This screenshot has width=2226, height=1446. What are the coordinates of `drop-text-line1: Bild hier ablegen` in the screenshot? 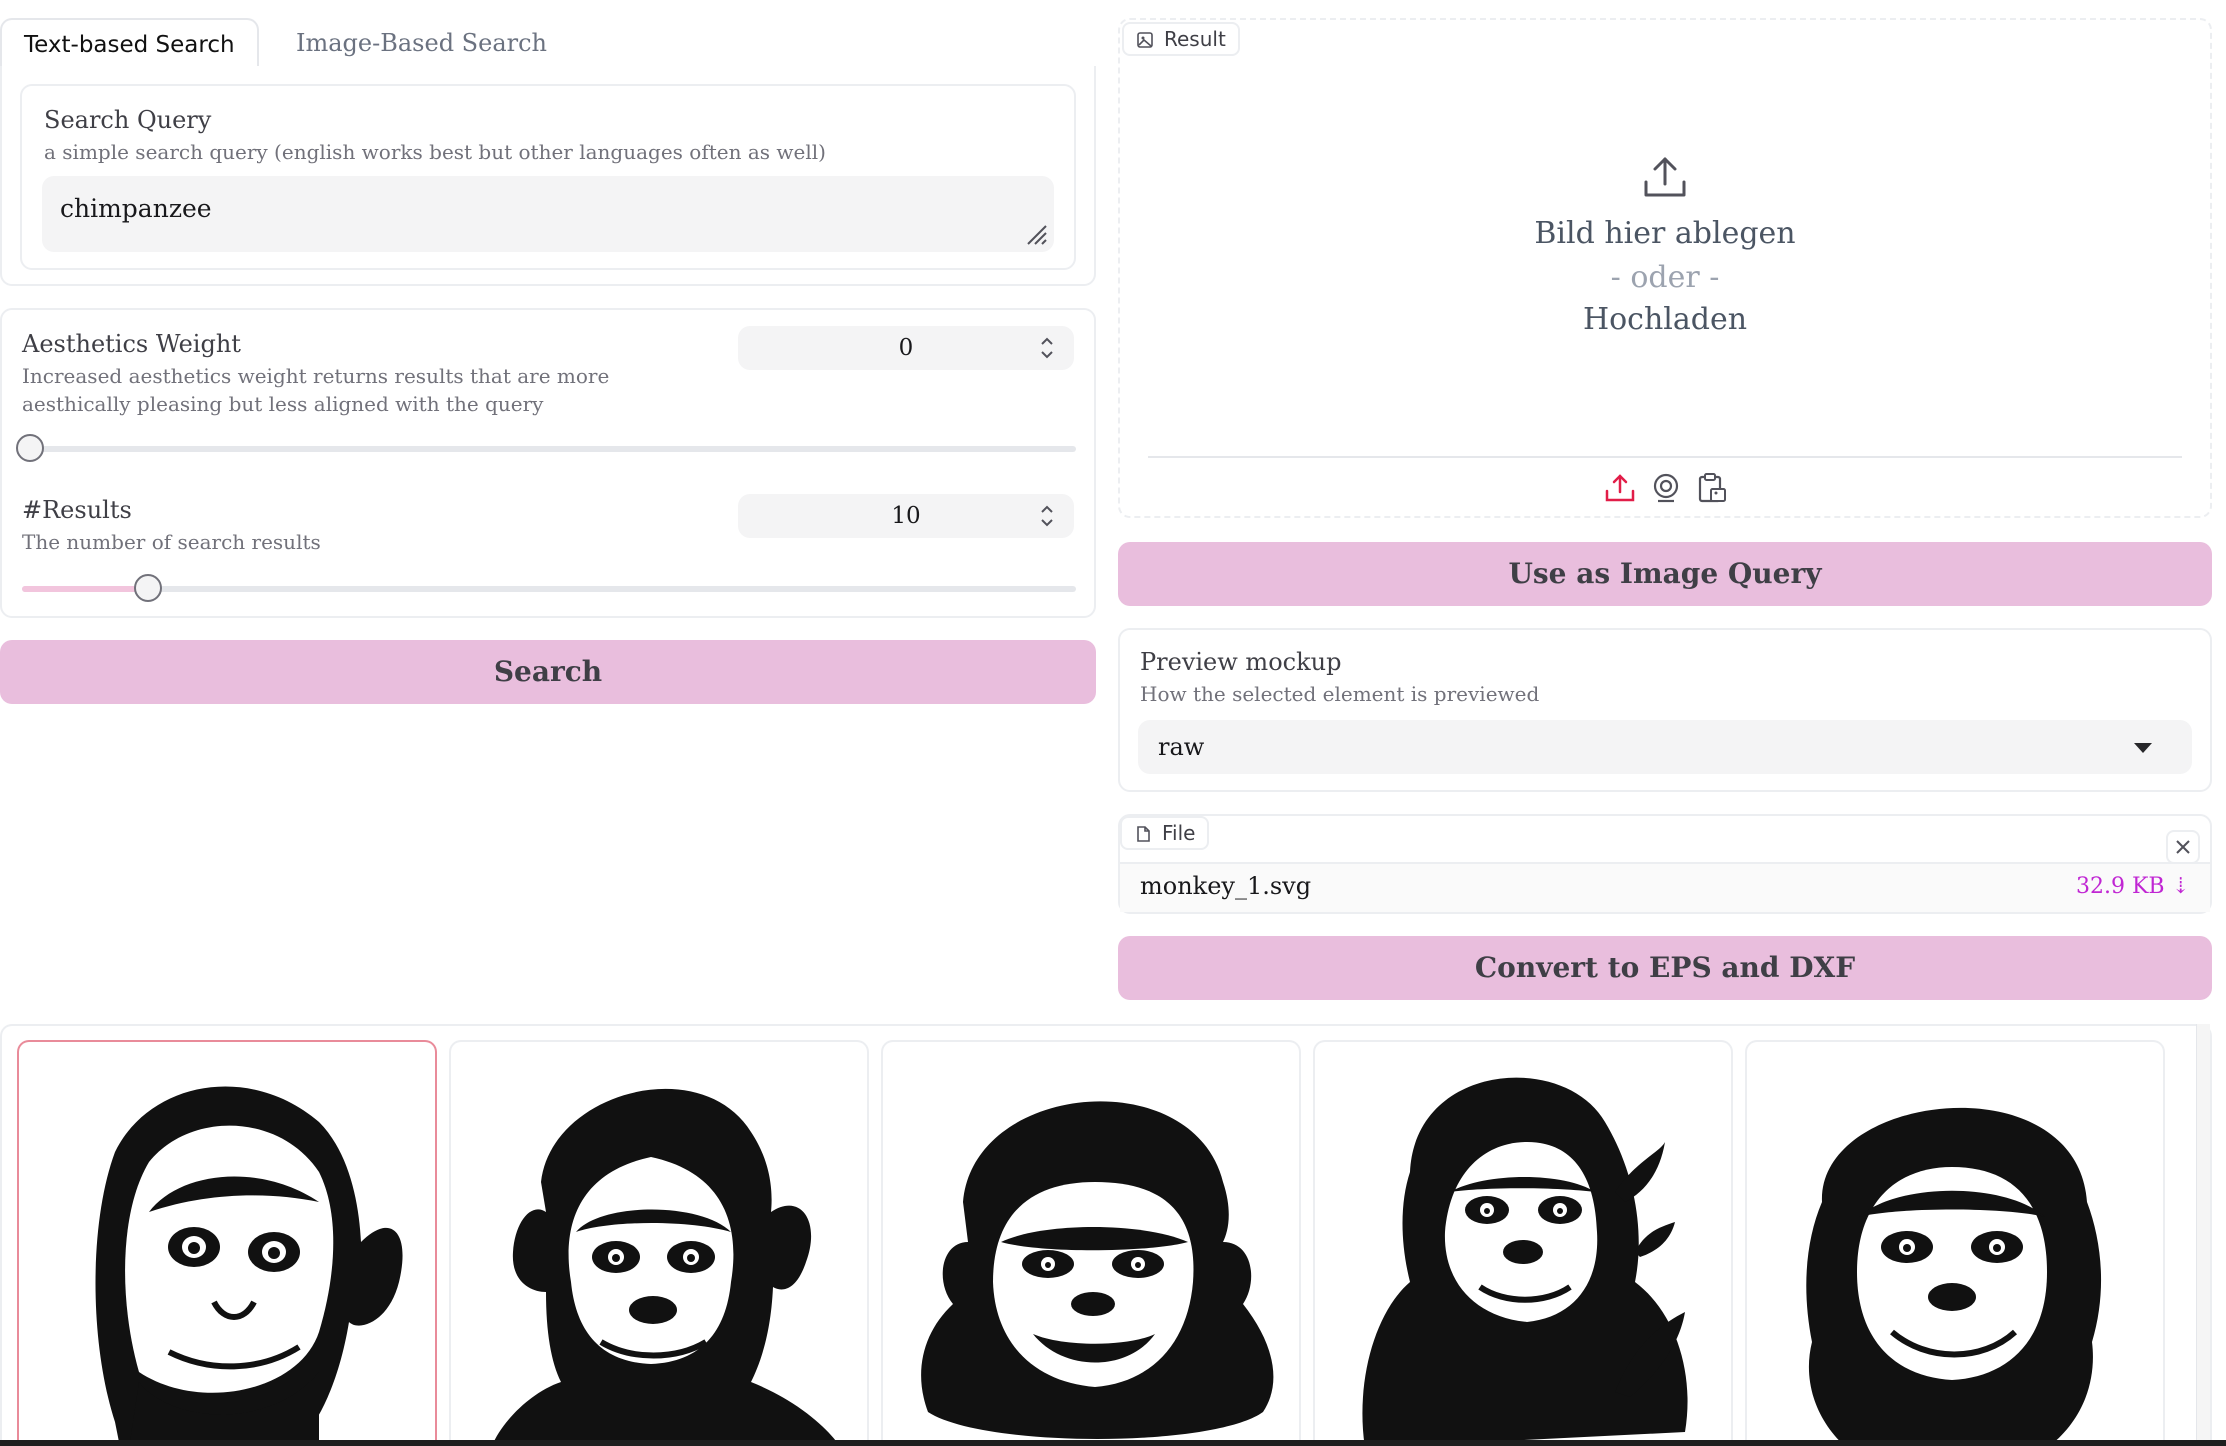 It's located at (1665, 233).